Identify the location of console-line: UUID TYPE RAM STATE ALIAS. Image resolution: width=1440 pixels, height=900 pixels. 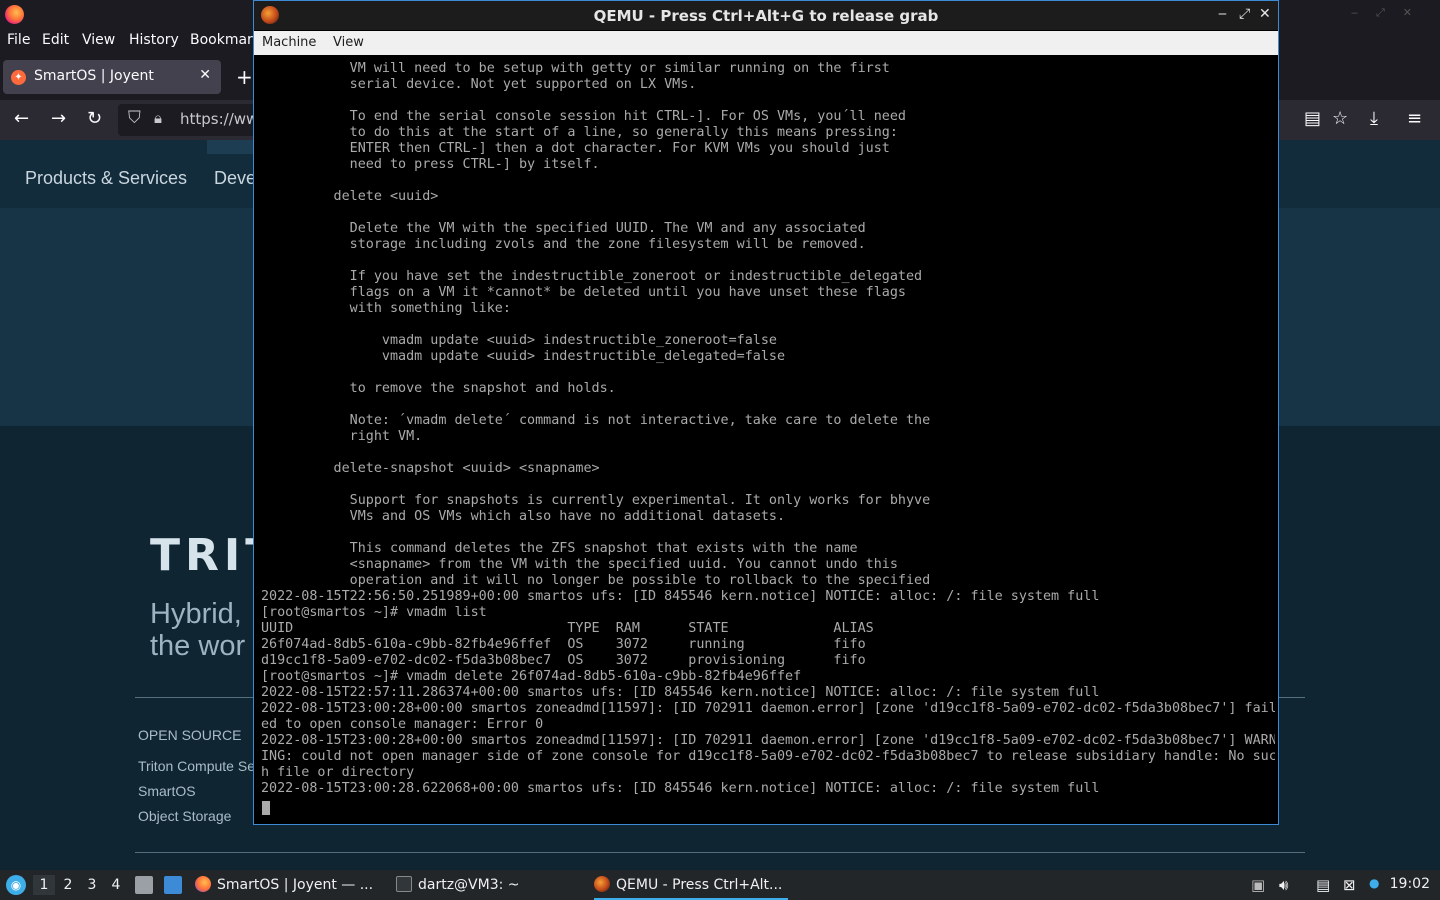
(567, 628).